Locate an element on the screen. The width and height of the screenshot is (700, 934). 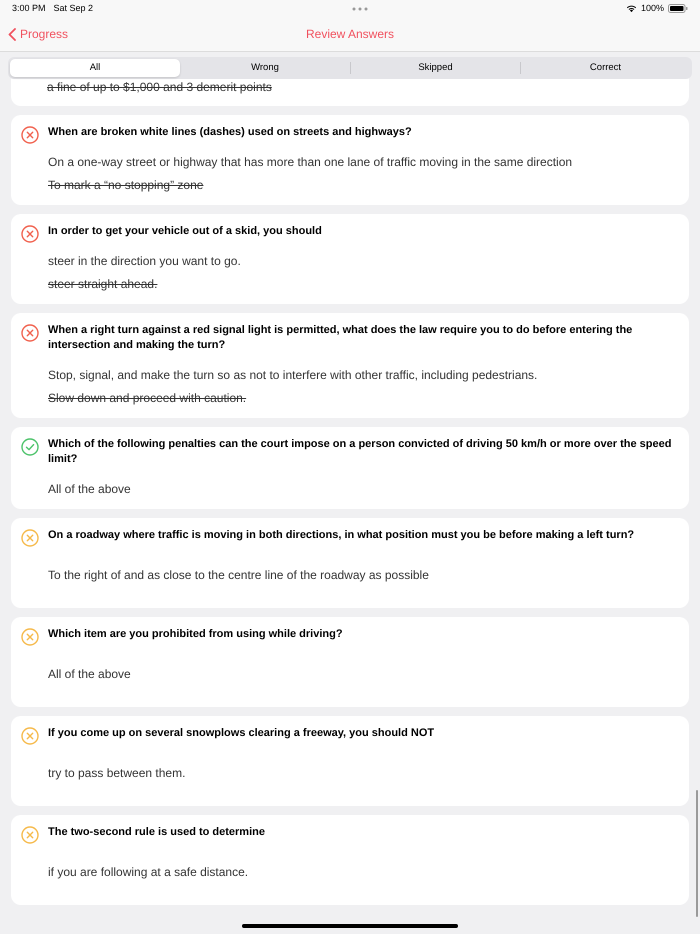
status-date: Sat Sep 2 is located at coordinates (74, 8).